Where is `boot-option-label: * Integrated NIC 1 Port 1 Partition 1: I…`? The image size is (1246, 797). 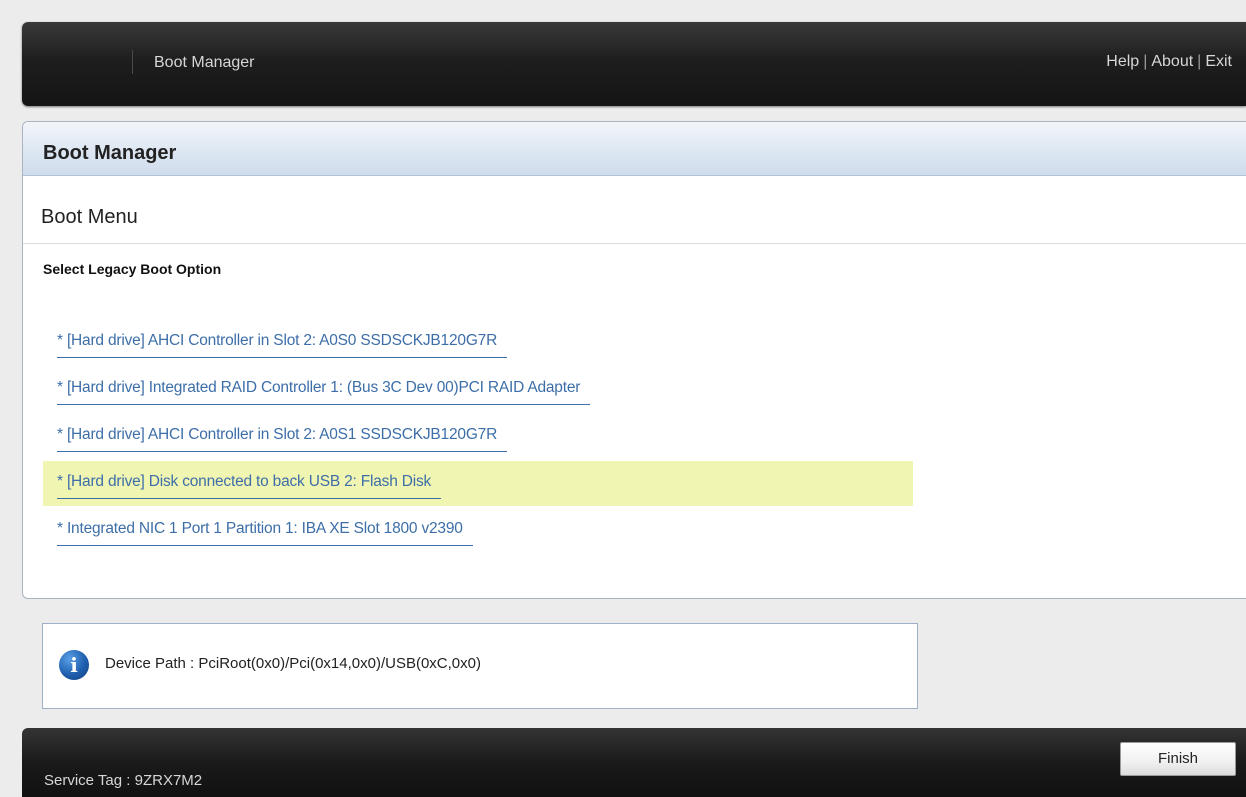 boot-option-label: * Integrated NIC 1 Port 1 Partition 1: I… is located at coordinates (265, 533).